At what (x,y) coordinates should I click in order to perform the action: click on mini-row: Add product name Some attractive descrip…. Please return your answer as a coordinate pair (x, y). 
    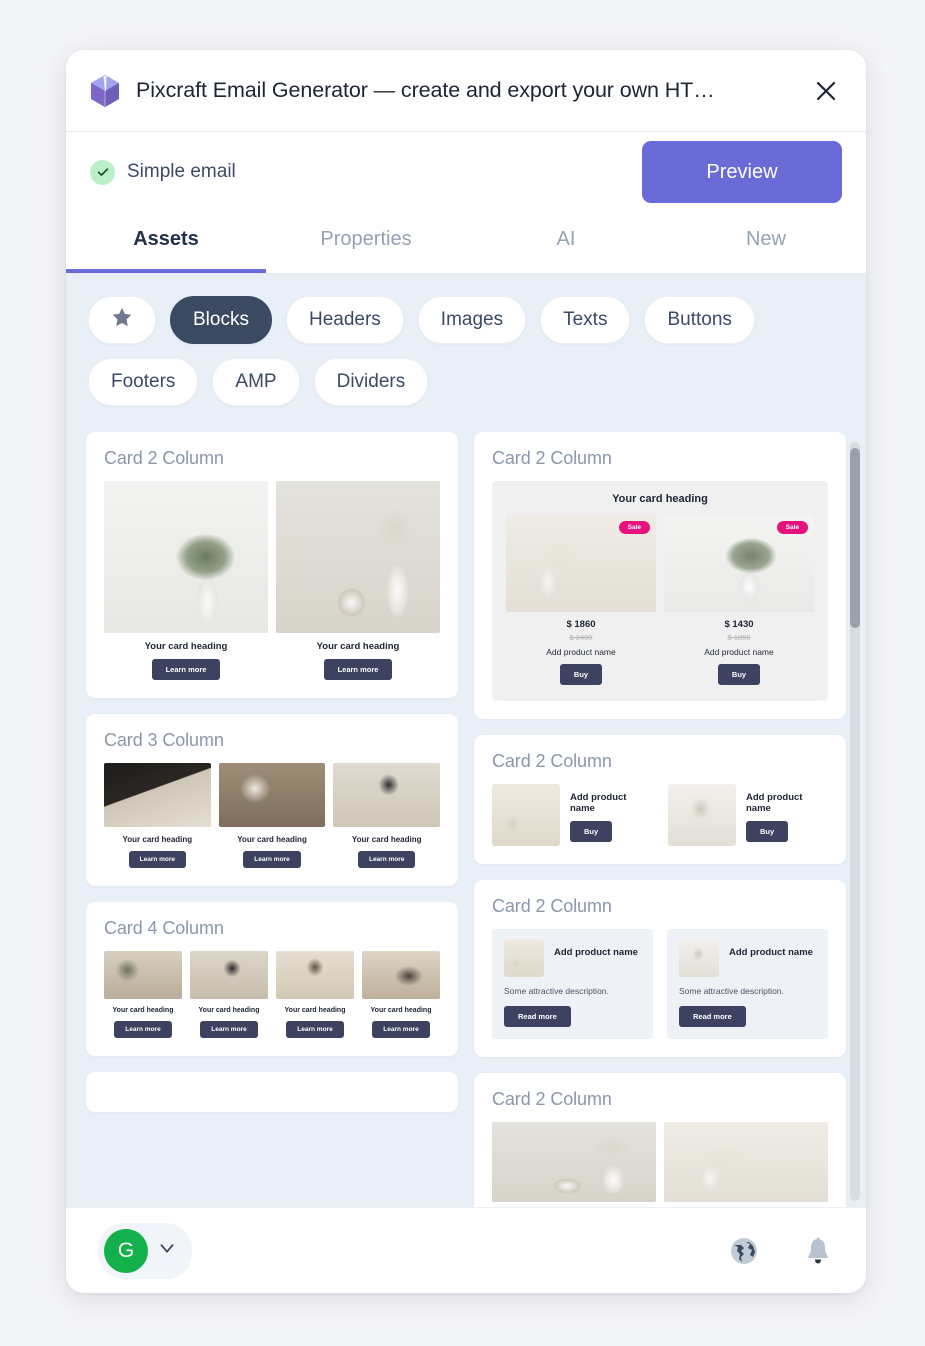
    Looking at the image, I should click on (660, 984).